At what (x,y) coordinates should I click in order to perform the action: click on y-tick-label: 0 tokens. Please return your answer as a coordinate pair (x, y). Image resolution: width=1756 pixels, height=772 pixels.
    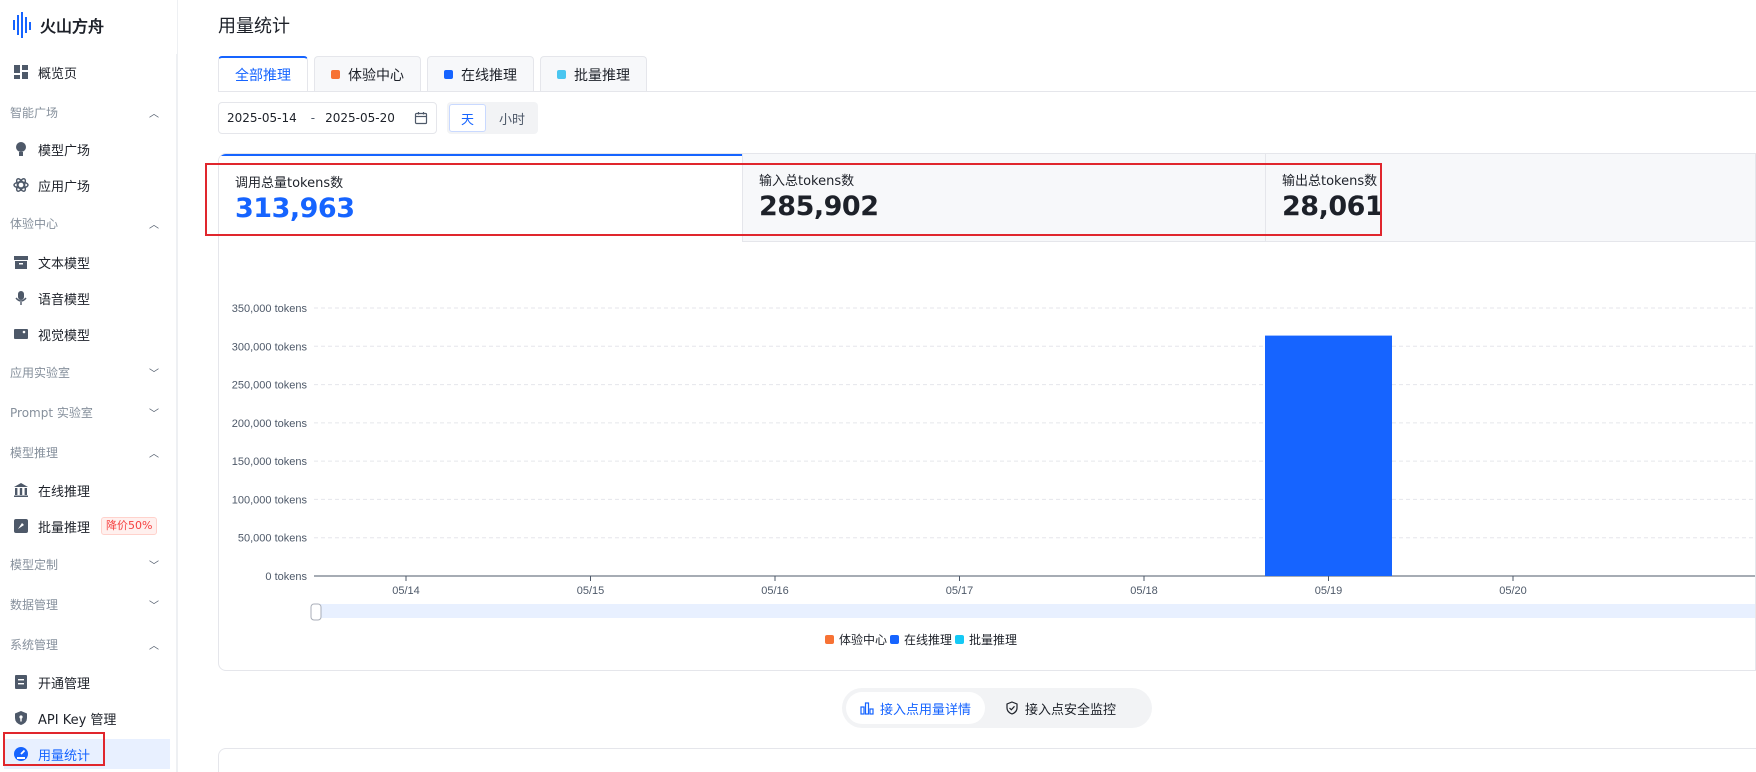
    Looking at the image, I should click on (286, 577).